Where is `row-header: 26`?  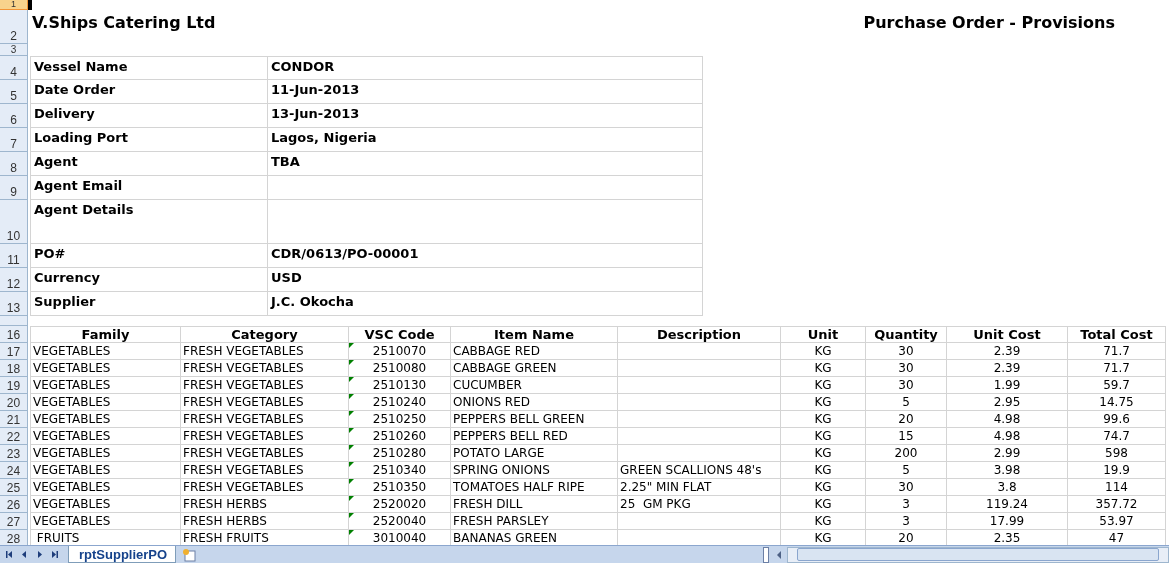 row-header: 26 is located at coordinates (14, 504).